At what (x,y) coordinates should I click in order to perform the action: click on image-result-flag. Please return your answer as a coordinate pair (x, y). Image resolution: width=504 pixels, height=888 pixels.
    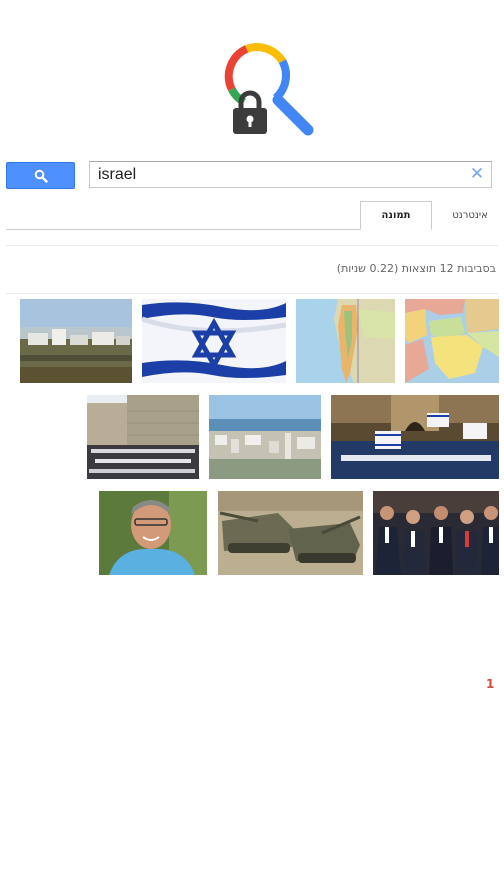
    Looking at the image, I should click on (214, 341).